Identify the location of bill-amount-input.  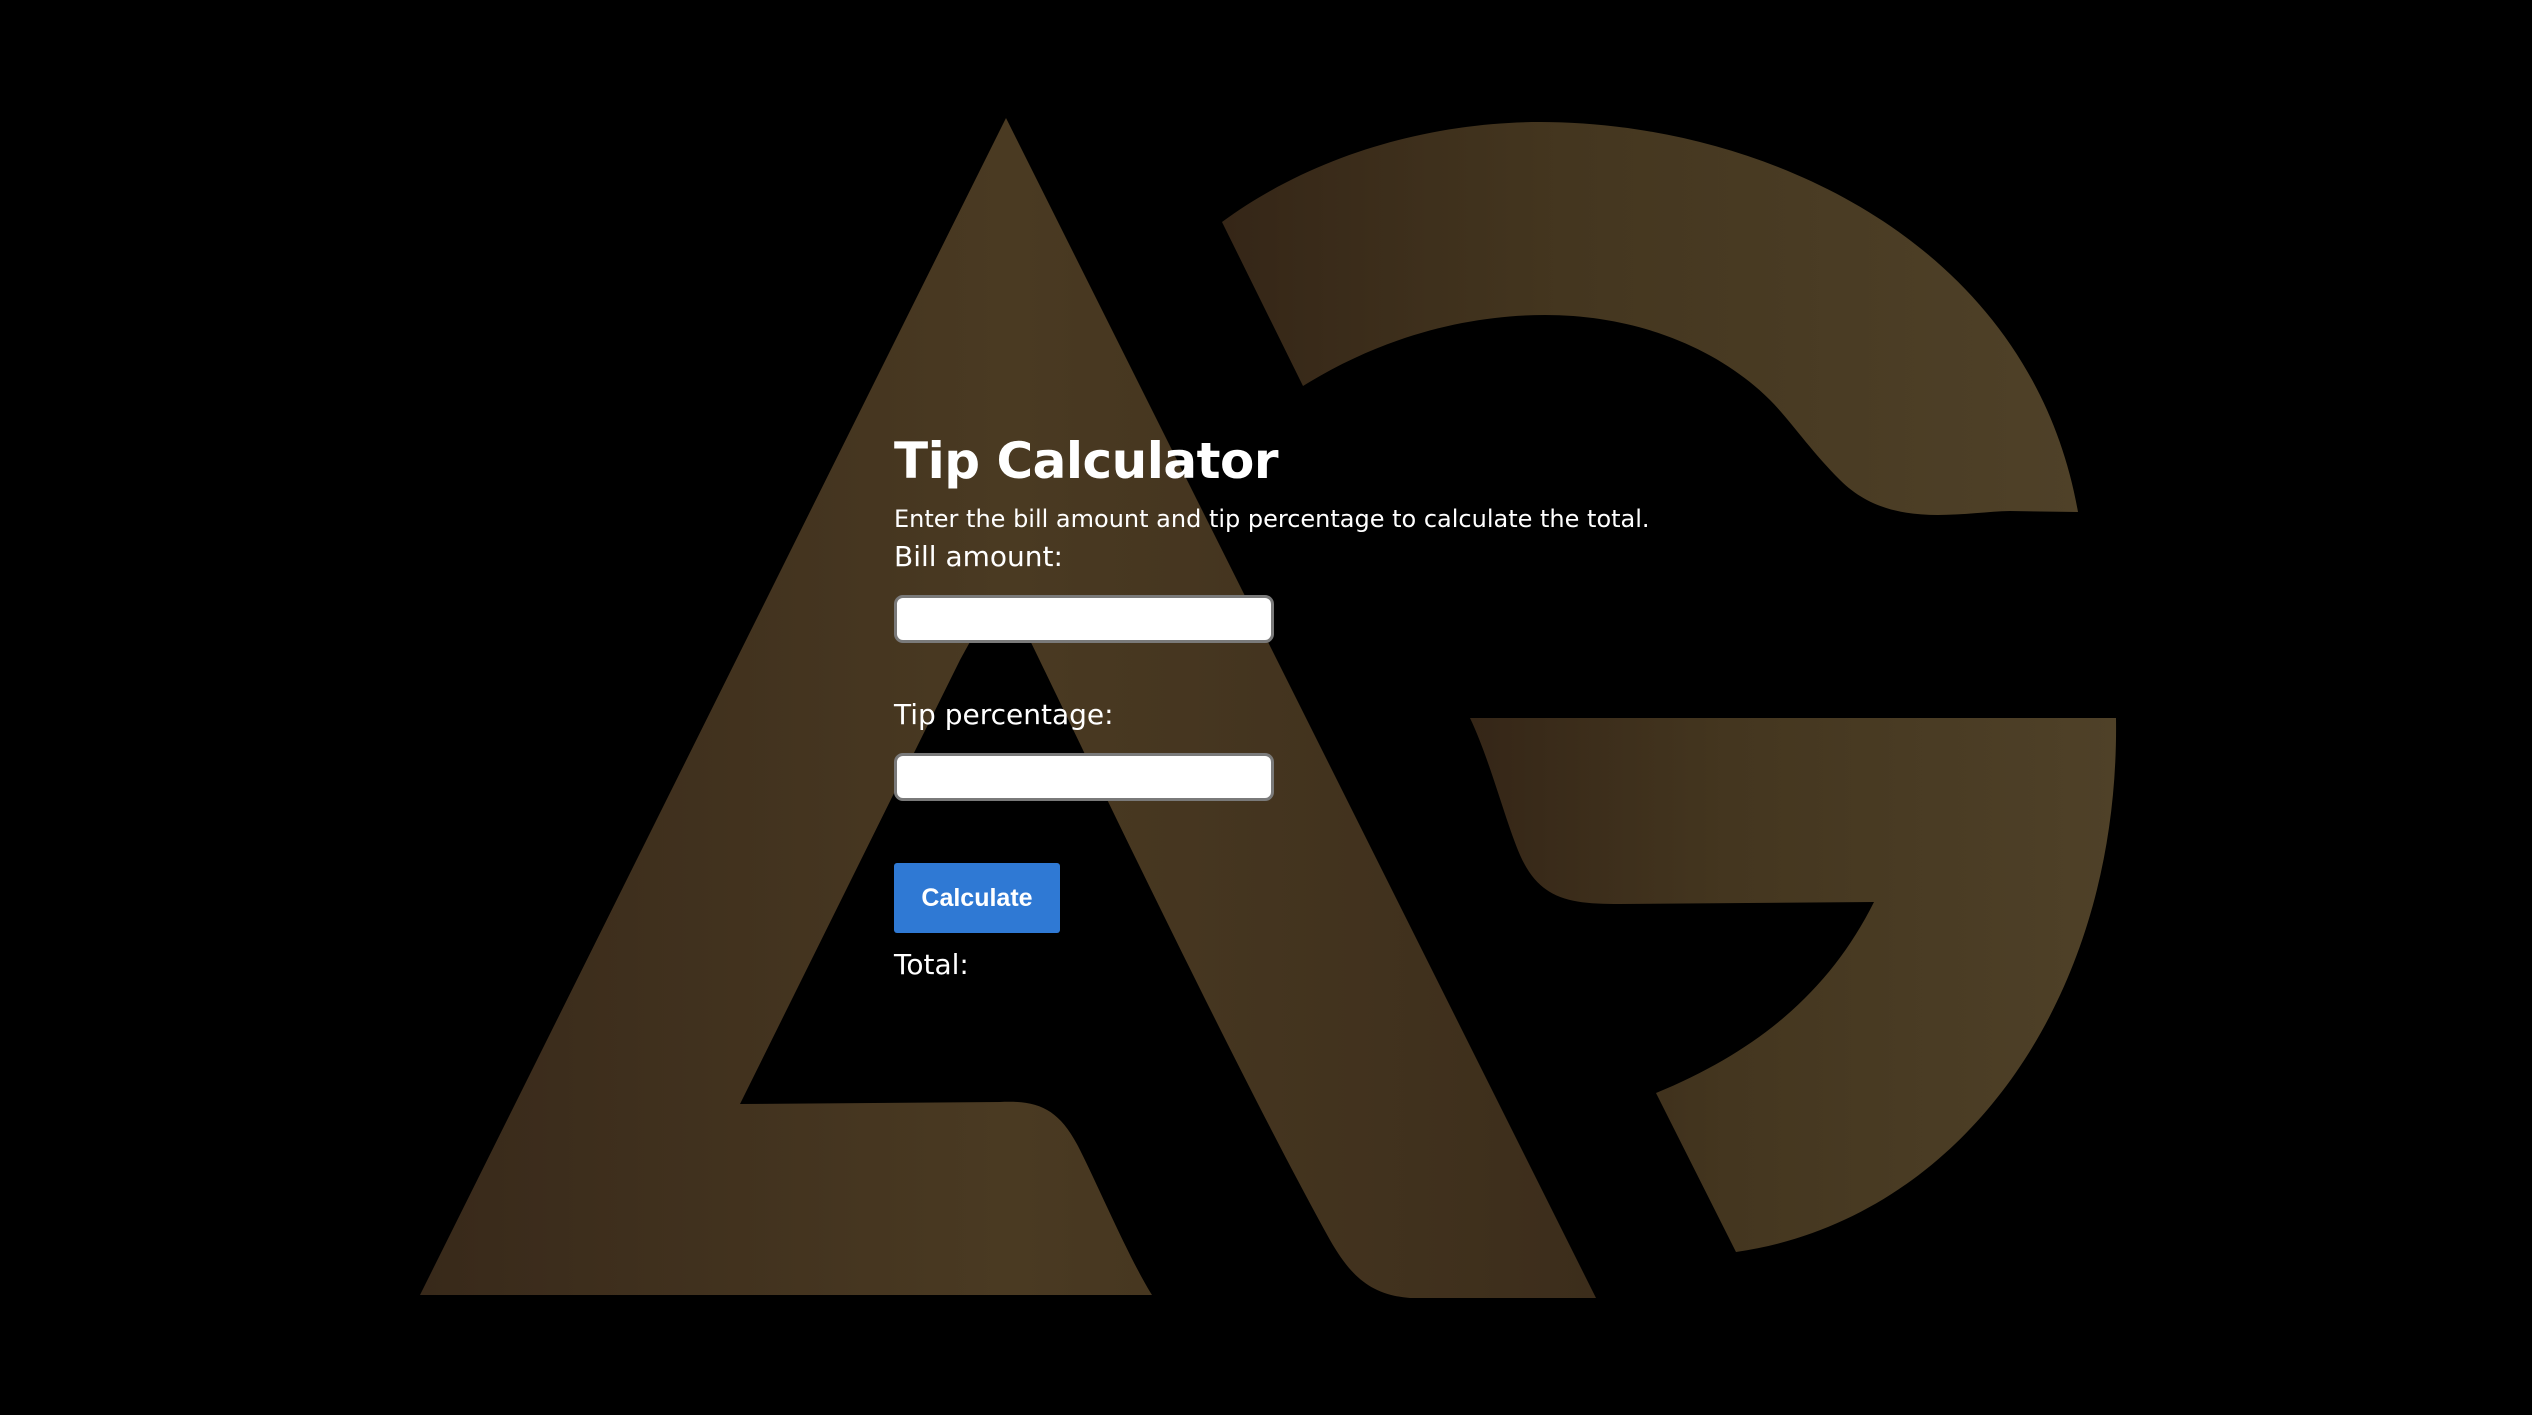
(1084, 619).